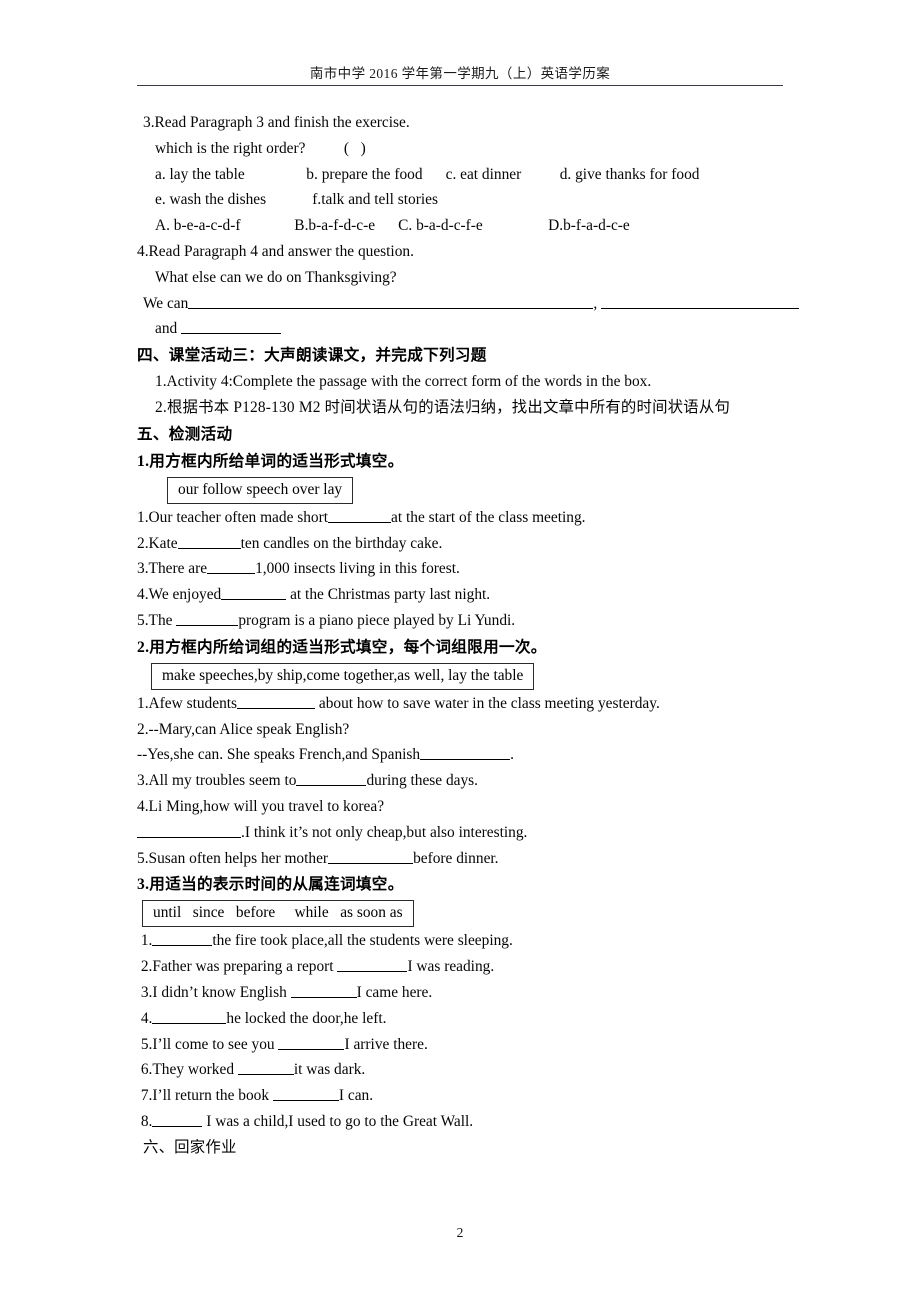 Image resolution: width=920 pixels, height=1302 pixels. Describe the element at coordinates (145, 1018) in the screenshot. I see `exercise-3-item-4-pre: 4.` at that location.